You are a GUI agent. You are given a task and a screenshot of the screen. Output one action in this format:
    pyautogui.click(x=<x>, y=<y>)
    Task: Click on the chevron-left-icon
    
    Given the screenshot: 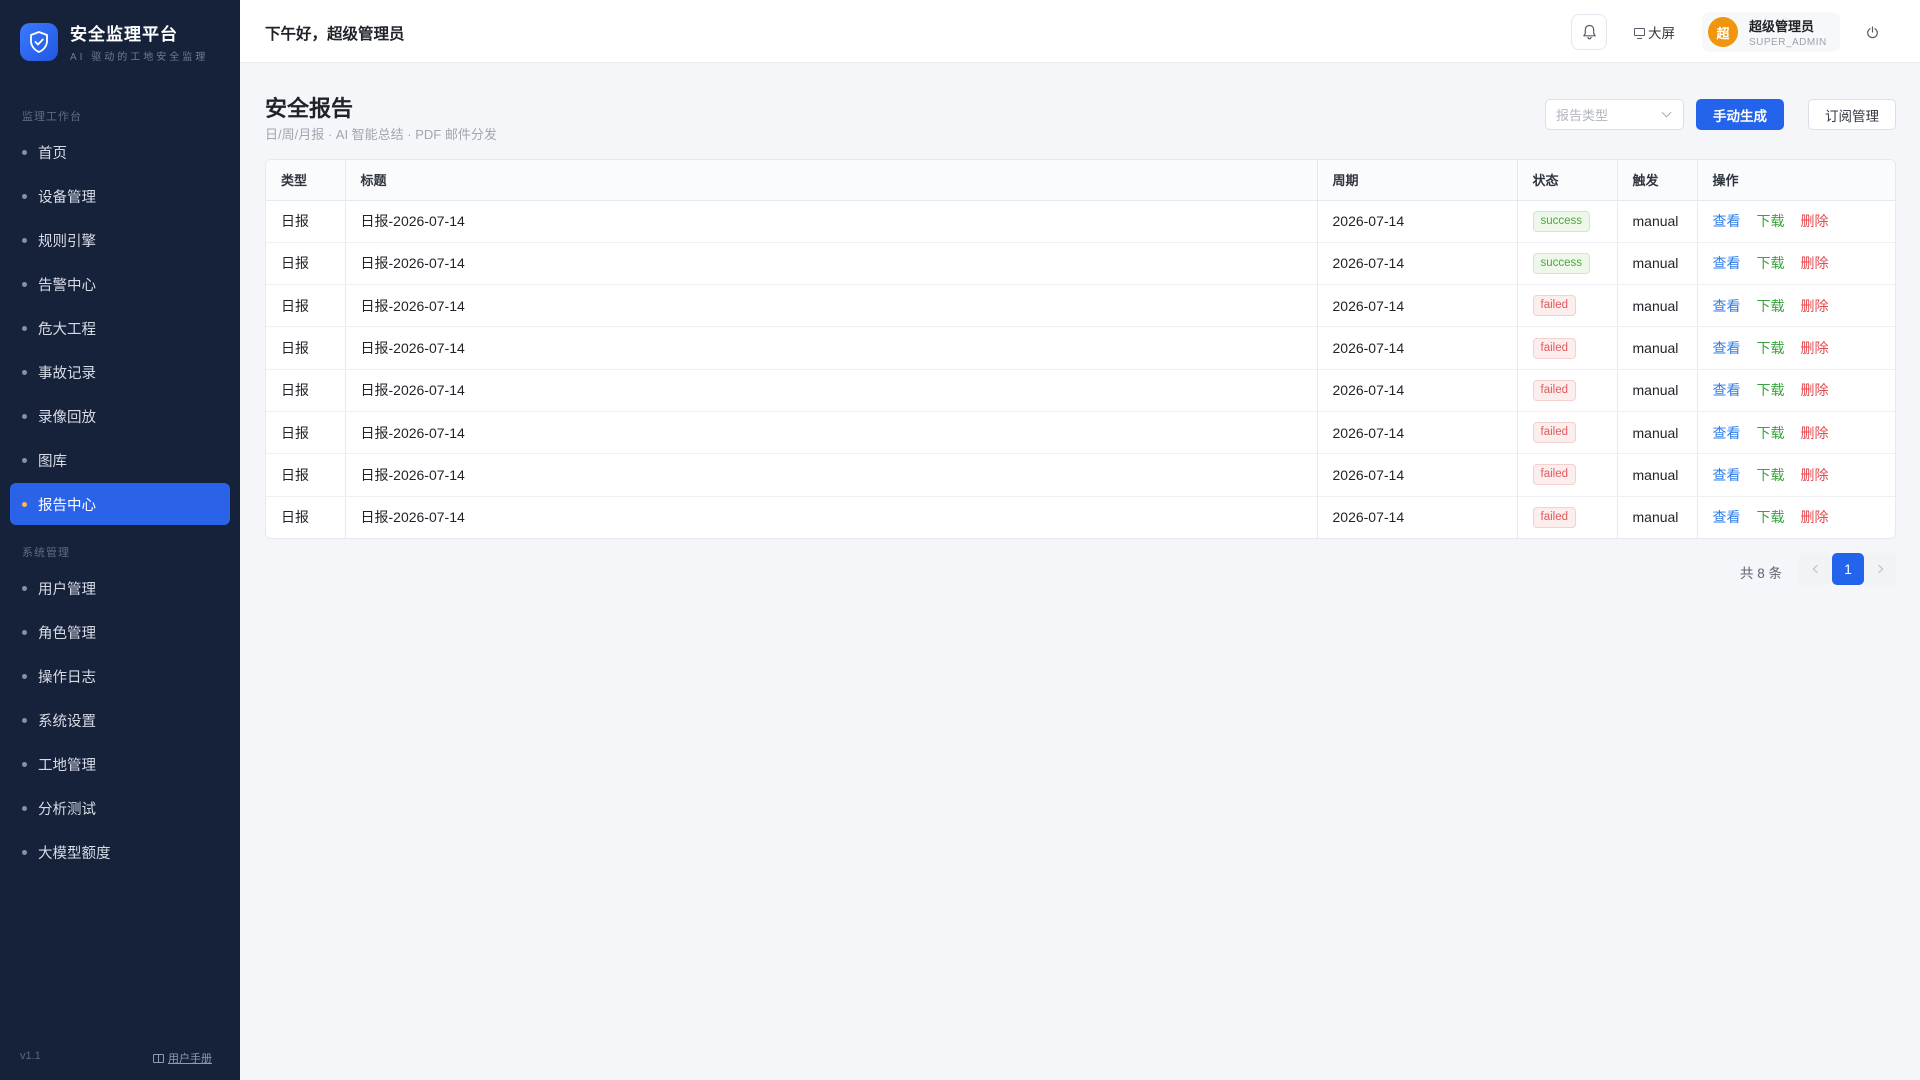 What is the action you would take?
    pyautogui.click(x=1816, y=569)
    